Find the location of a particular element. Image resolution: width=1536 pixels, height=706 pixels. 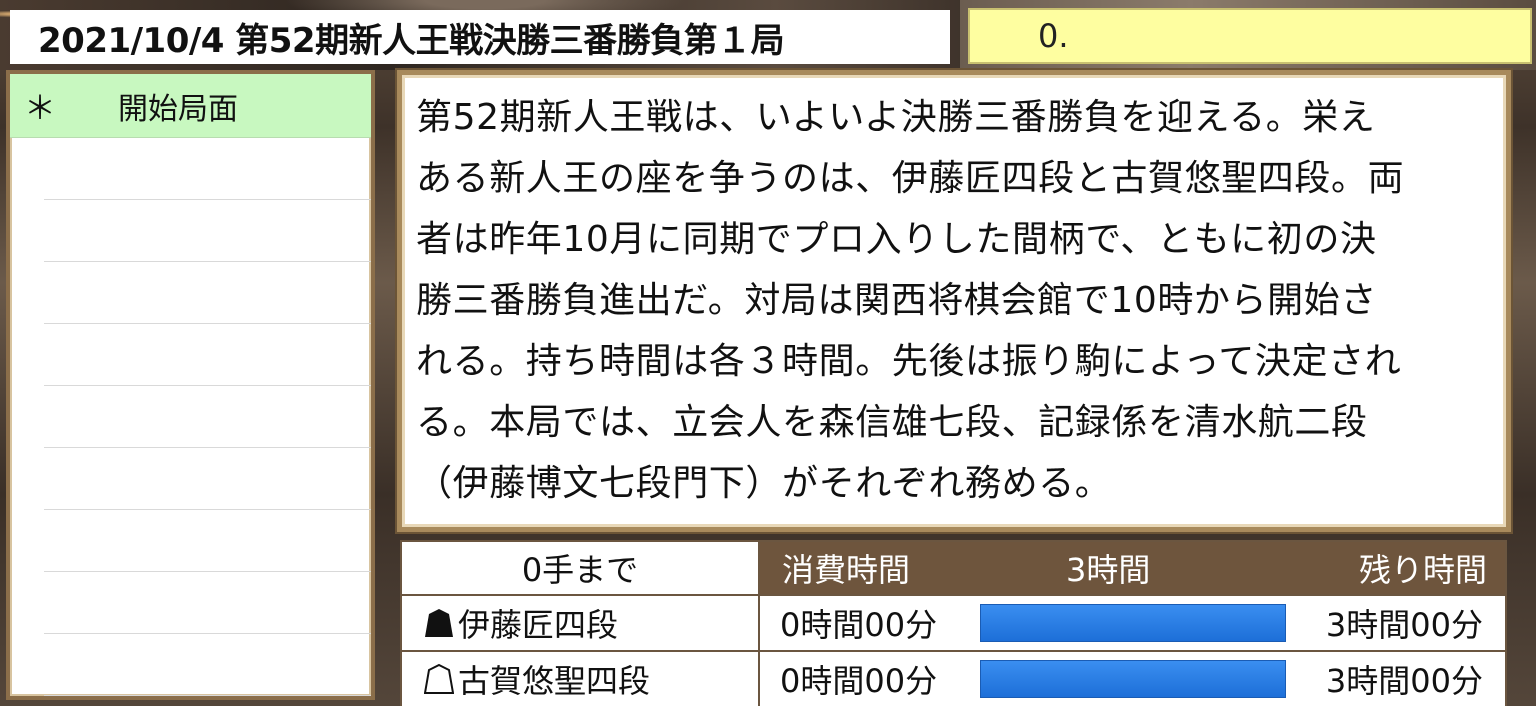

total-time-header: 3時間 is located at coordinates (1108, 570).